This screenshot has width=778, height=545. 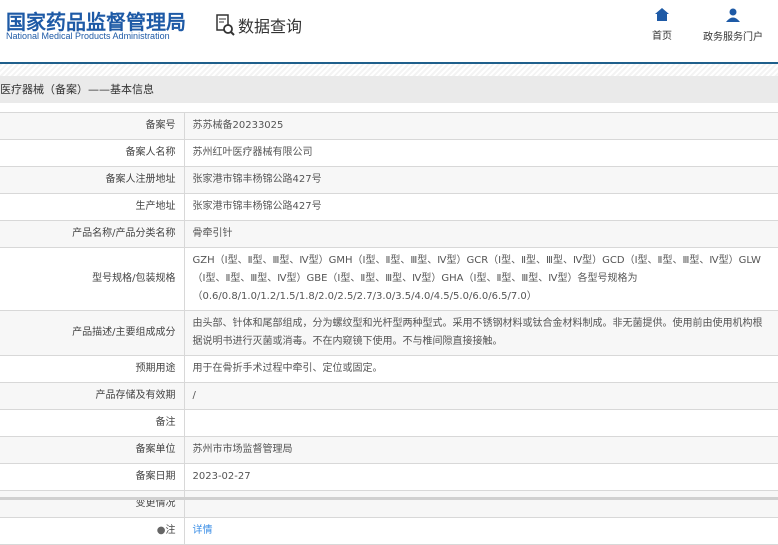 I want to click on field-value: 用于在骨折手术过程中牵引、定位或固定。, so click(x=480, y=369).